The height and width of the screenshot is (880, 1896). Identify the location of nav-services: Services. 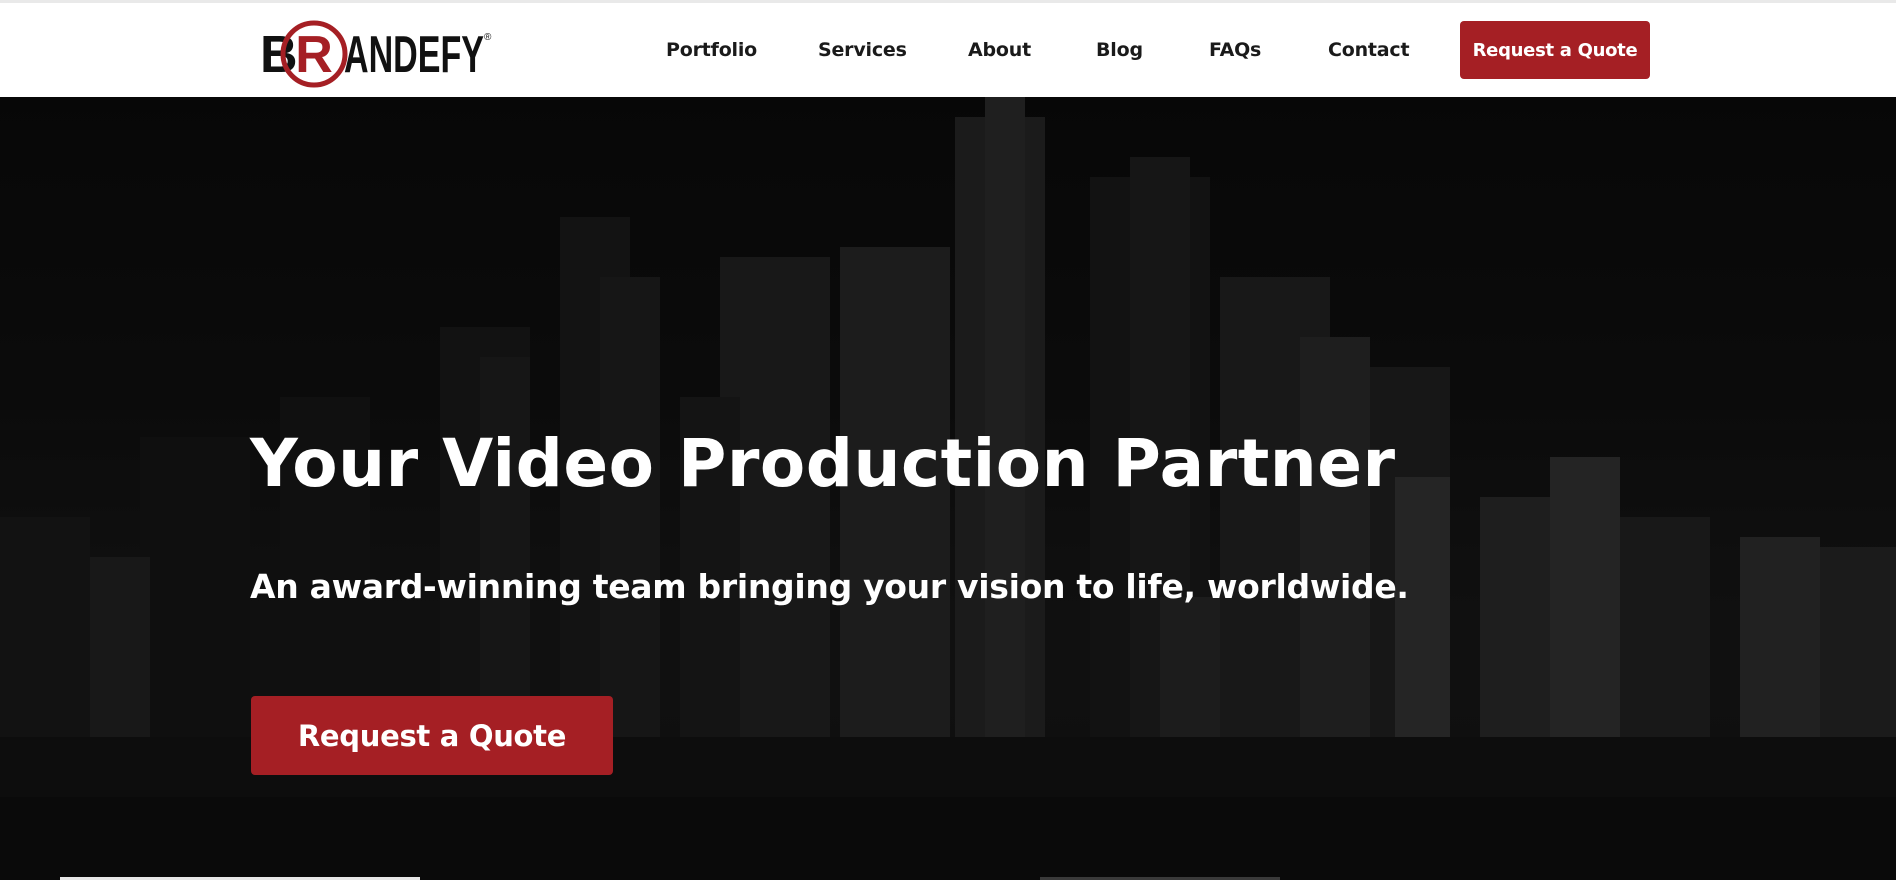
(862, 50).